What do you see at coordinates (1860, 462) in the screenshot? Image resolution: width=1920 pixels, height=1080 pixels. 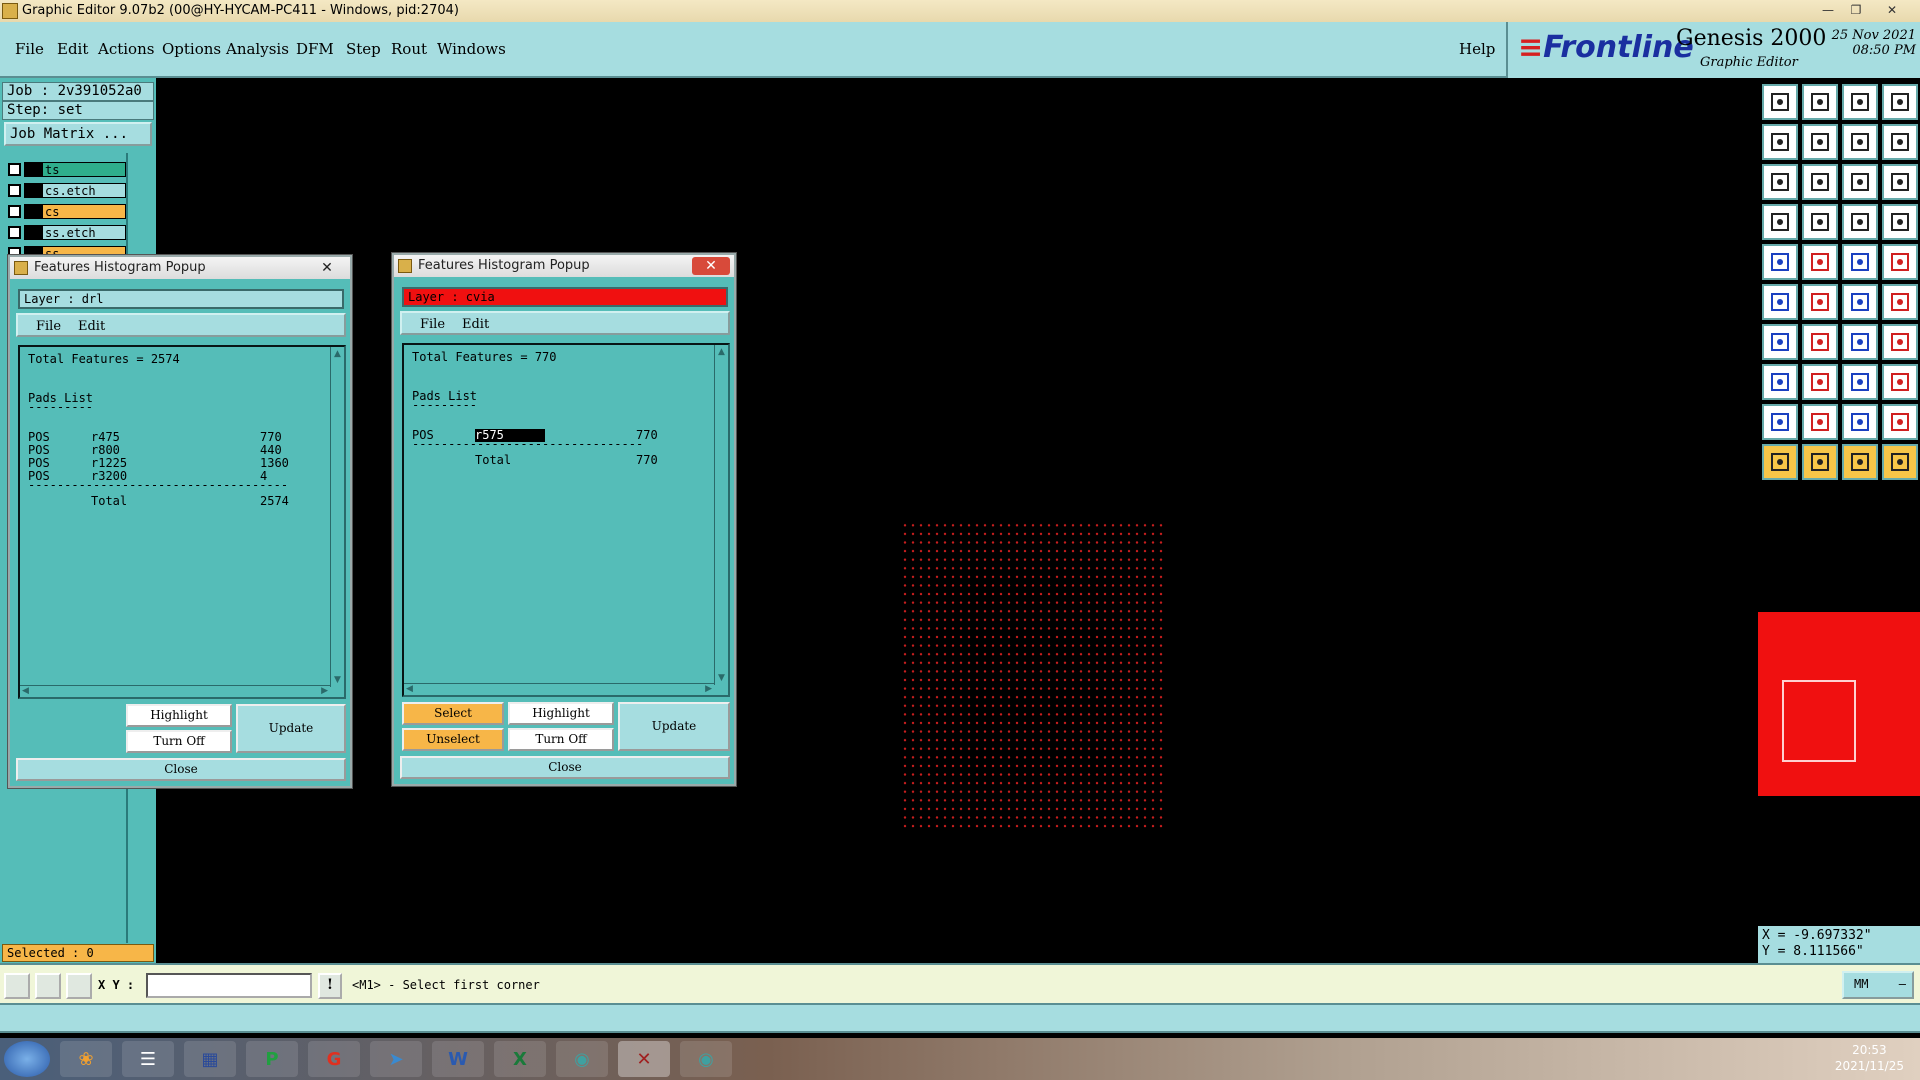 I see `pick-icon` at bounding box center [1860, 462].